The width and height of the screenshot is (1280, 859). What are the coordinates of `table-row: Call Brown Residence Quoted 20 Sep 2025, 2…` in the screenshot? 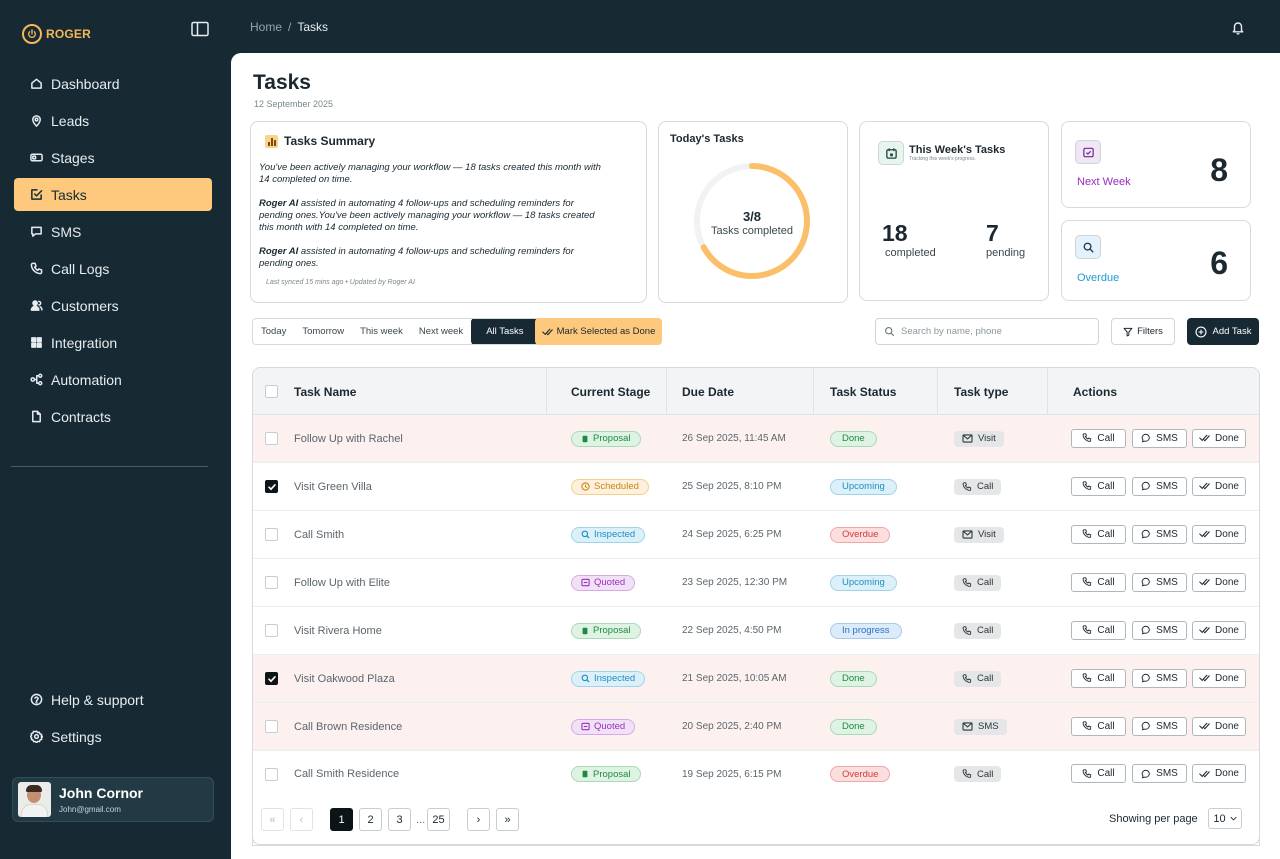 It's located at (756, 727).